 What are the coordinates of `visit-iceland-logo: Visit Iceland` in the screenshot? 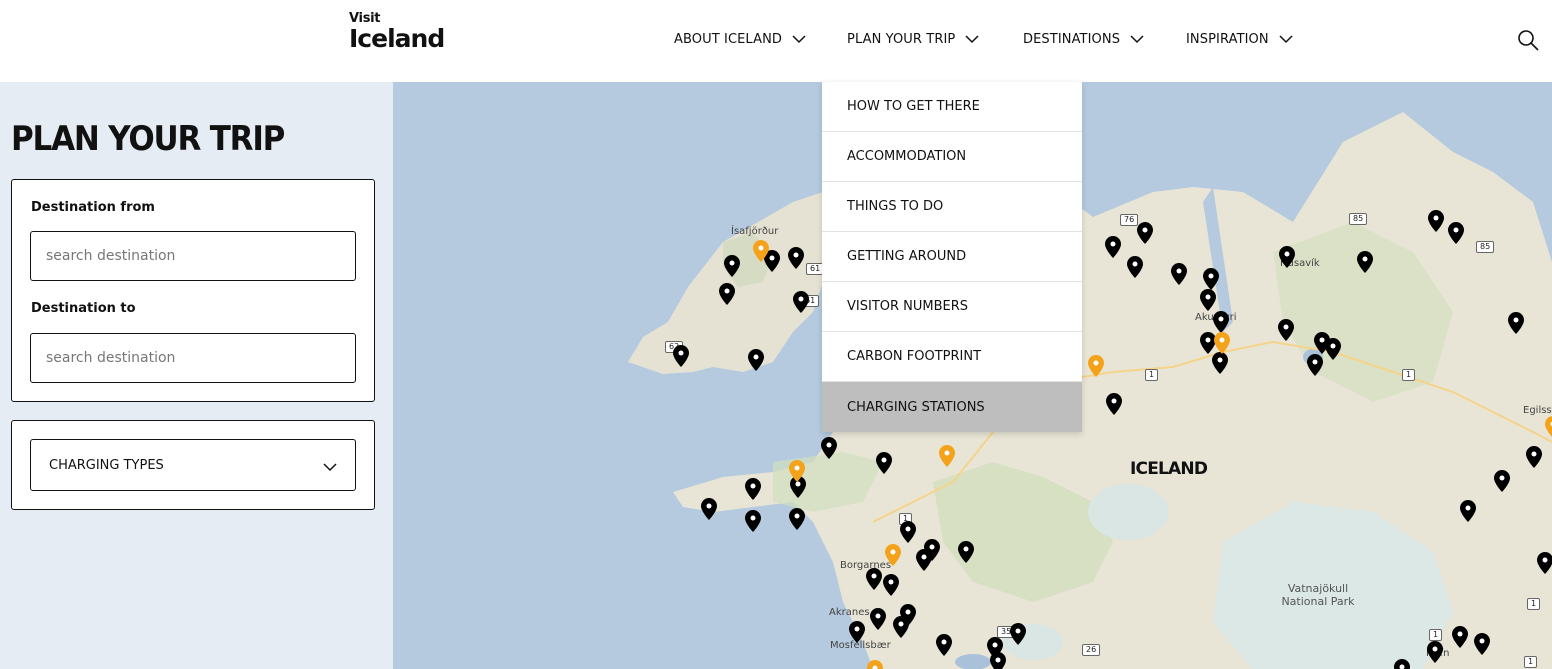 It's located at (397, 32).